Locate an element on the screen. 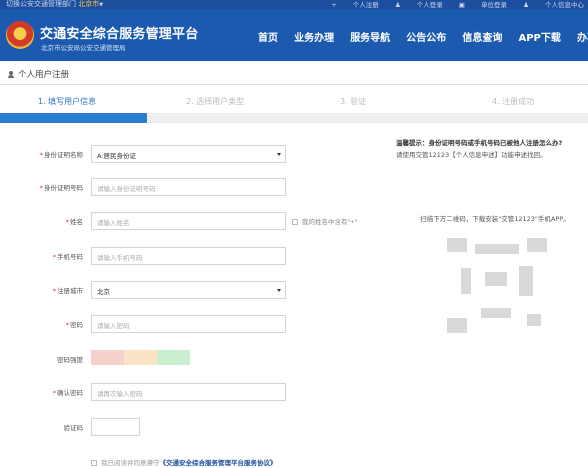 This screenshot has height=468, width=588. name-dot-checkbox: 我的姓名中含有"•" is located at coordinates (324, 221).